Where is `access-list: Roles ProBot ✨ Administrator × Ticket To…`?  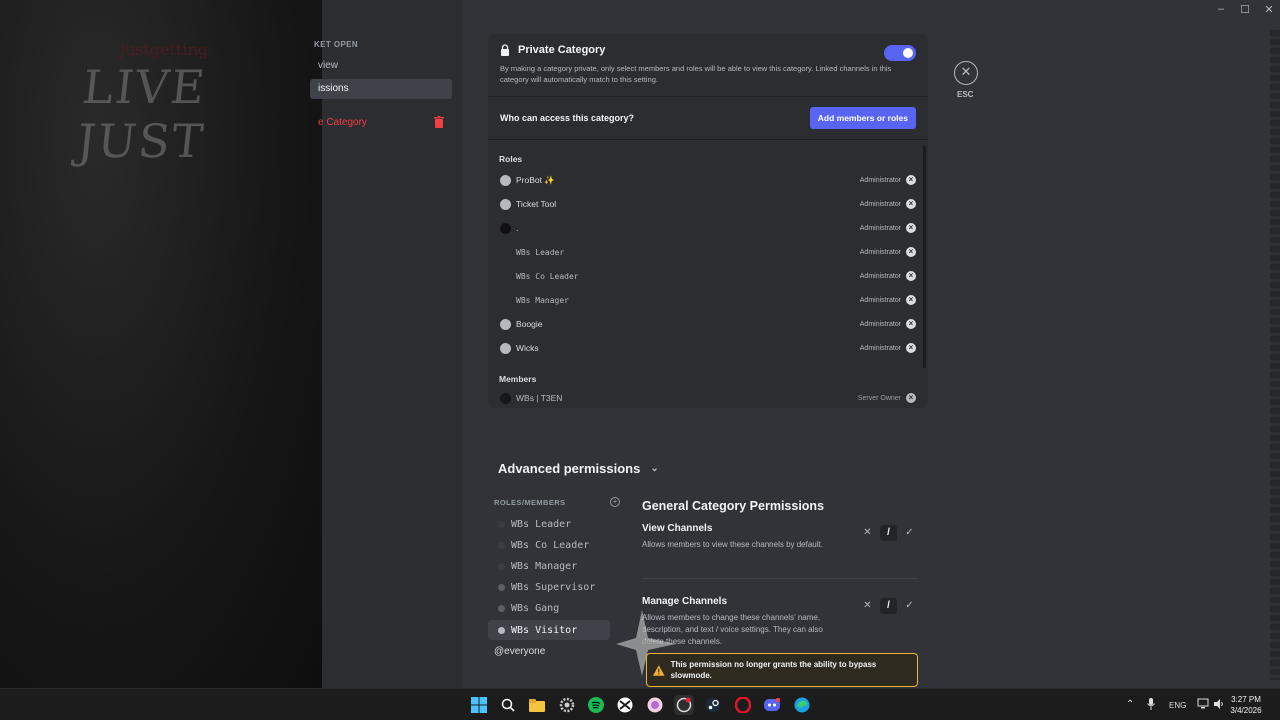 access-list: Roles ProBot ✨ Administrator × Ticket To… is located at coordinates (708, 277).